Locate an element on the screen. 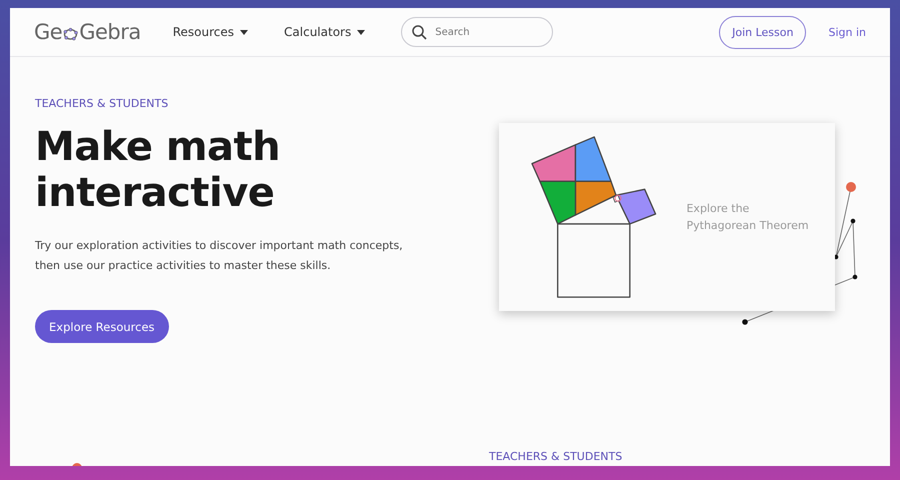 This screenshot has width=900, height=480. join-lesson-button: Join Lesson is located at coordinates (762, 32).